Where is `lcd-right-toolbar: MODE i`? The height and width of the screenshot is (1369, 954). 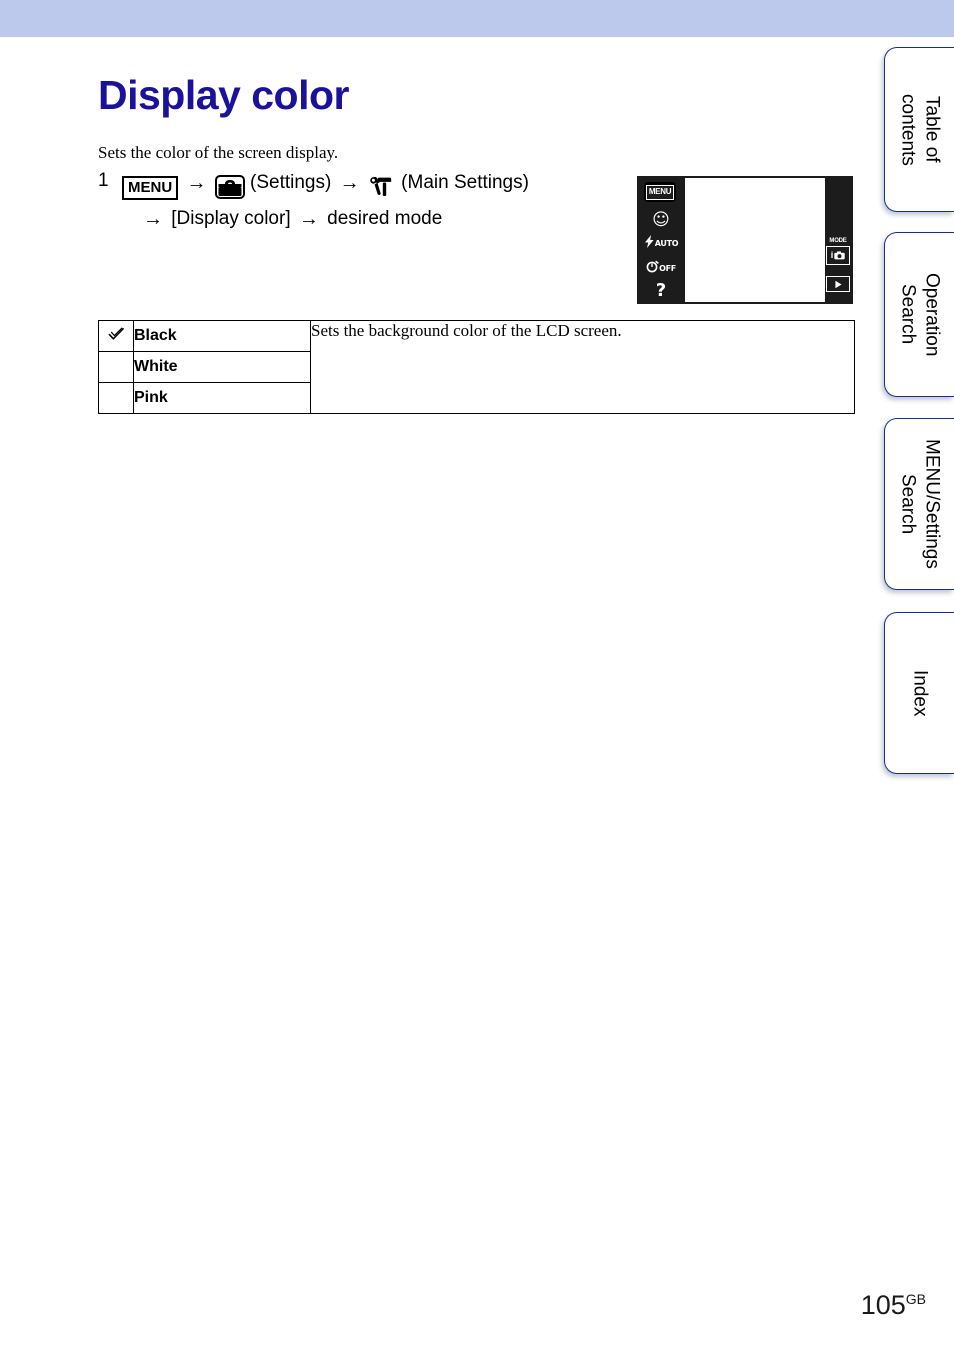 lcd-right-toolbar: MODE i is located at coordinates (839, 240).